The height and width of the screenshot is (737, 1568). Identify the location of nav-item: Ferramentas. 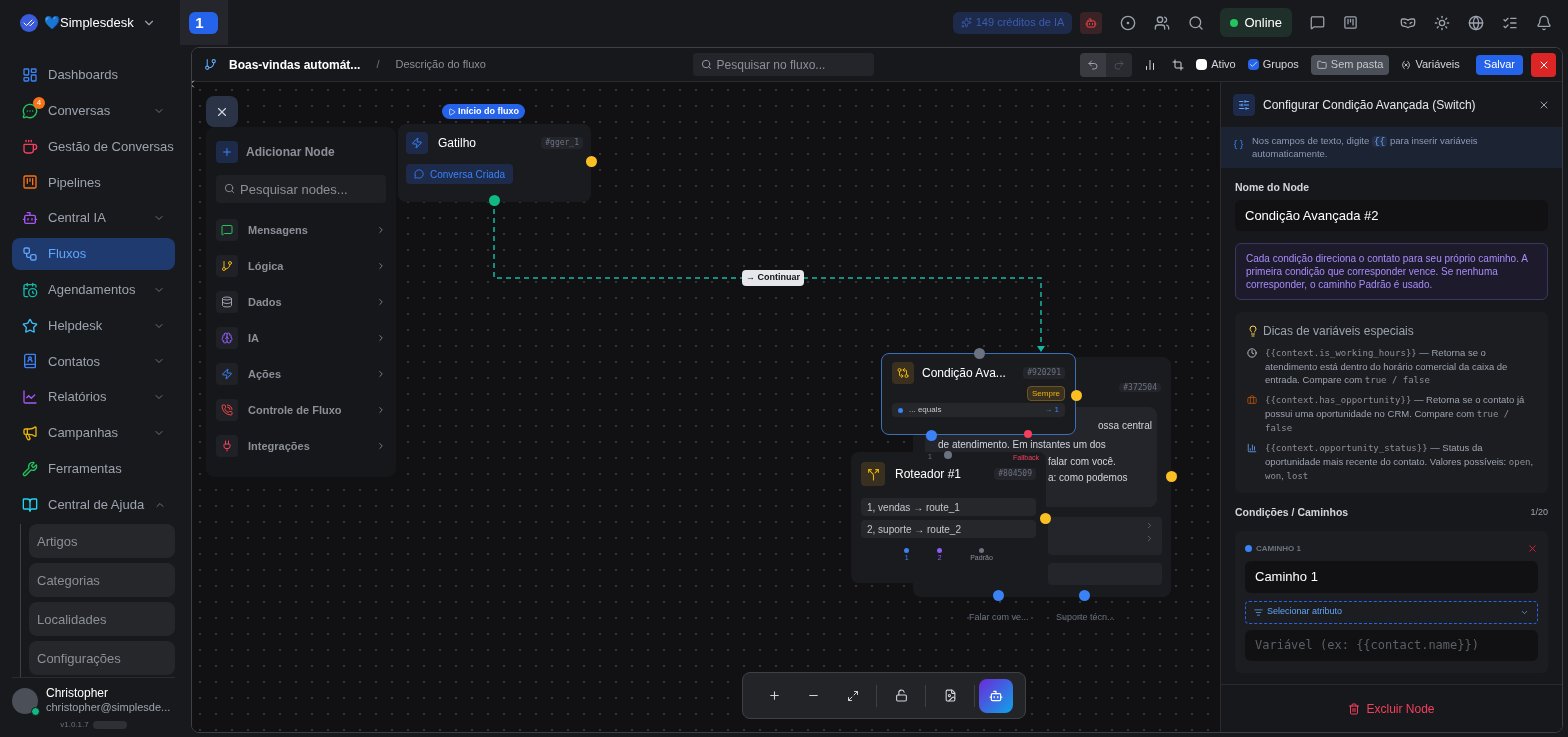
(93, 468).